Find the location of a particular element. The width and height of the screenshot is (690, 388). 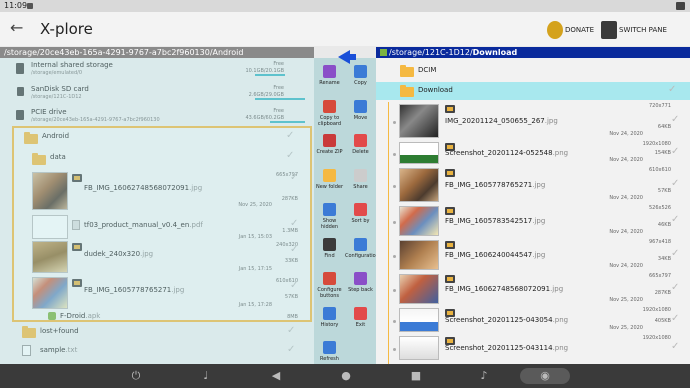

tool-button: Exit is located at coordinates (360, 321).